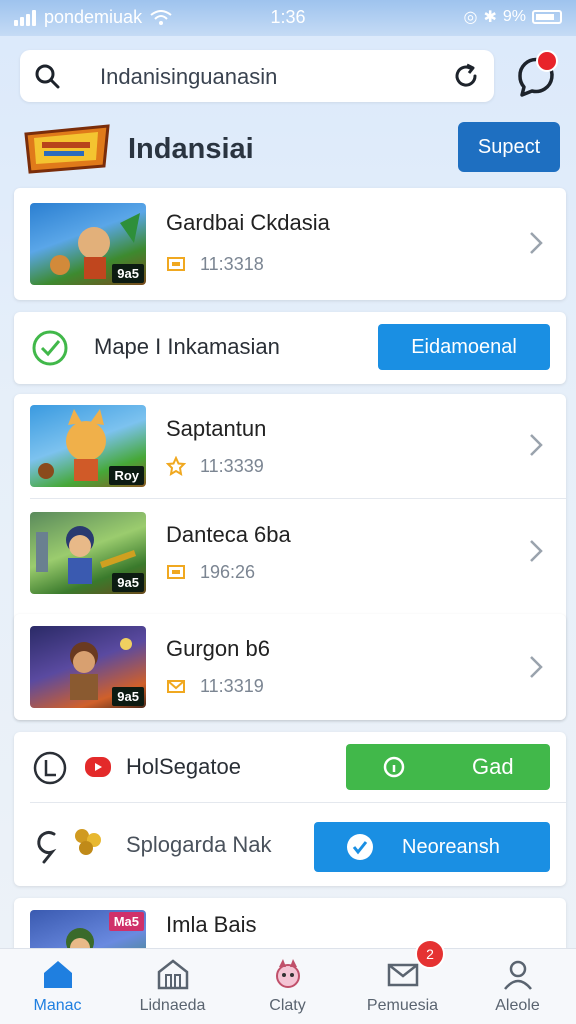 The width and height of the screenshot is (576, 1024). Describe the element at coordinates (176, 466) in the screenshot. I see `star-icon` at that location.